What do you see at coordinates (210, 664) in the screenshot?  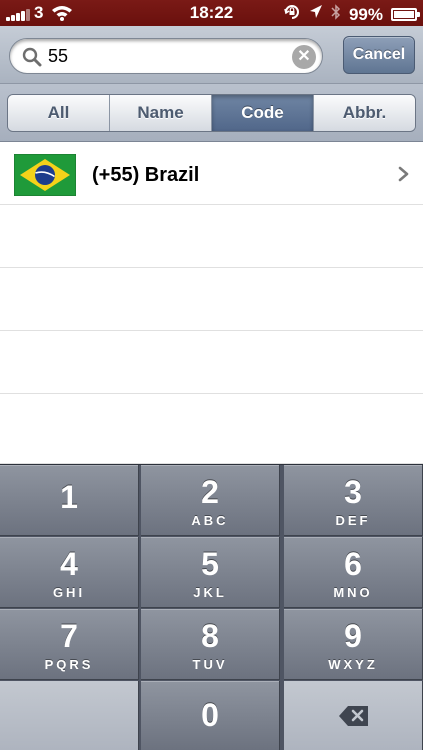 I see `key-letters: TUV` at bounding box center [210, 664].